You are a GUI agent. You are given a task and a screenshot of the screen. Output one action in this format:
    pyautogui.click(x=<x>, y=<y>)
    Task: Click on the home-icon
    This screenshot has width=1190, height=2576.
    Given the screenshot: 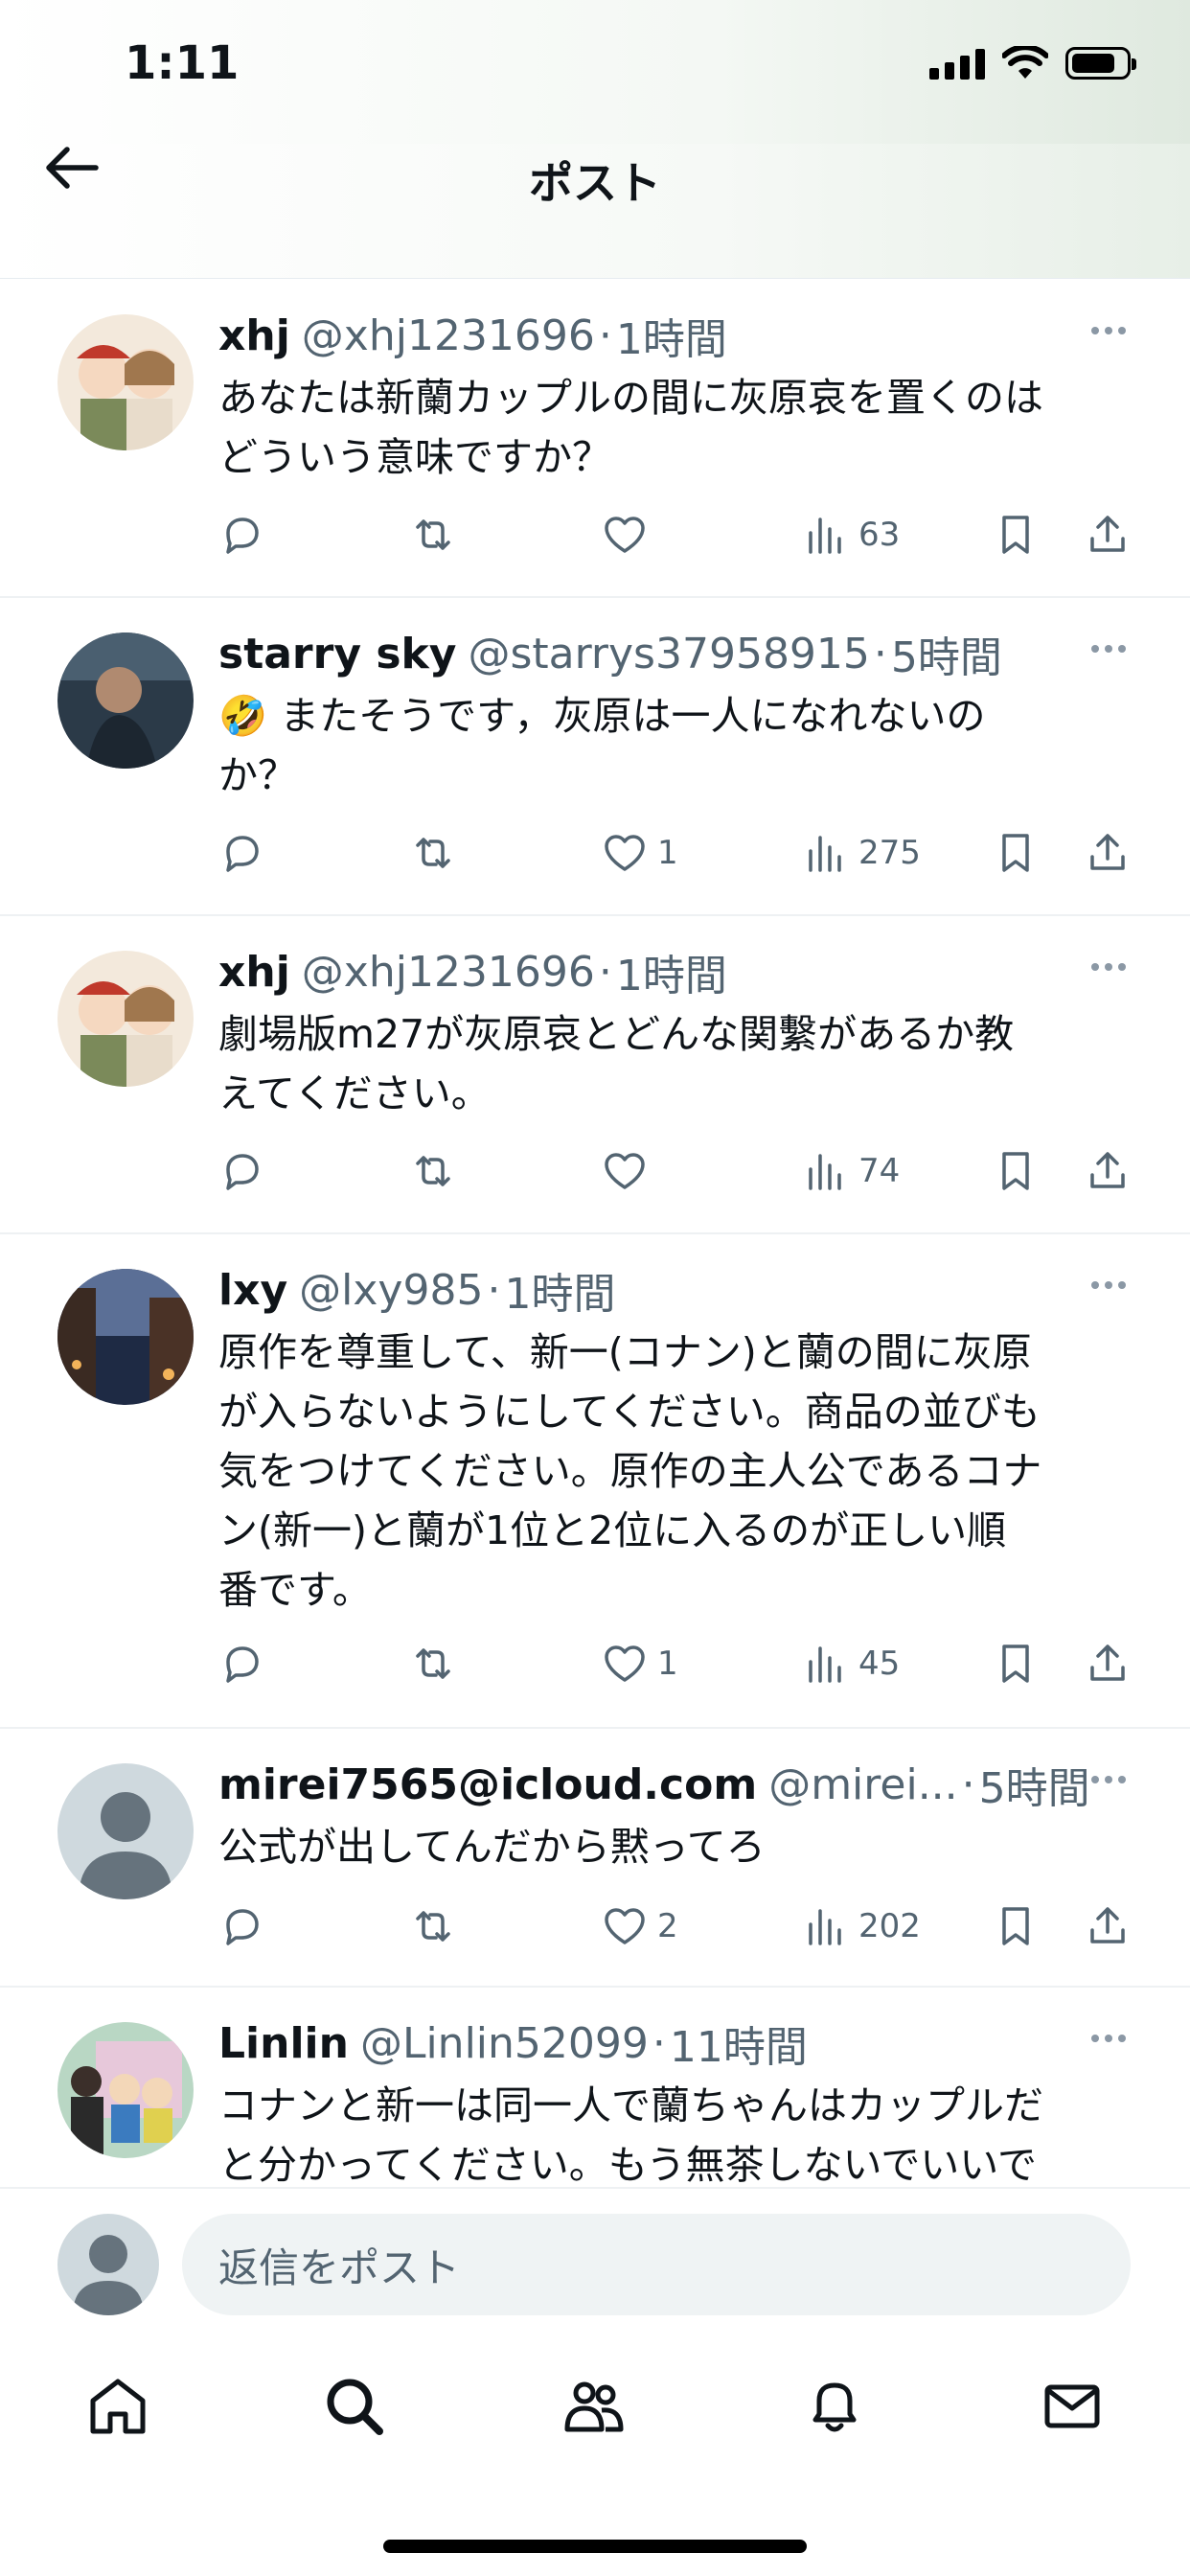 What is the action you would take?
    pyautogui.click(x=118, y=2406)
    